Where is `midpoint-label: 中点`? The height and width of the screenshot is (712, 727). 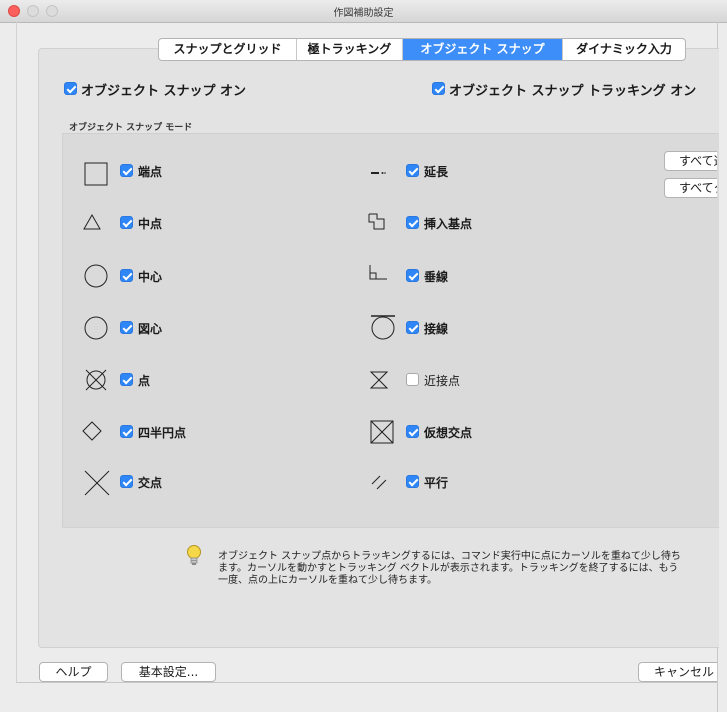
midpoint-label: 中点 is located at coordinates (150, 224).